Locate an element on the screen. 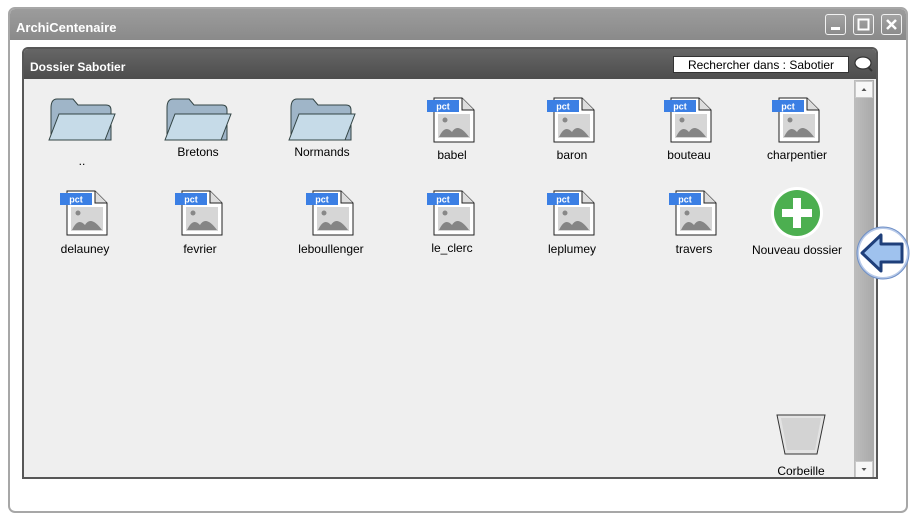 This screenshot has width=918, height=522. close-button is located at coordinates (891, 24).